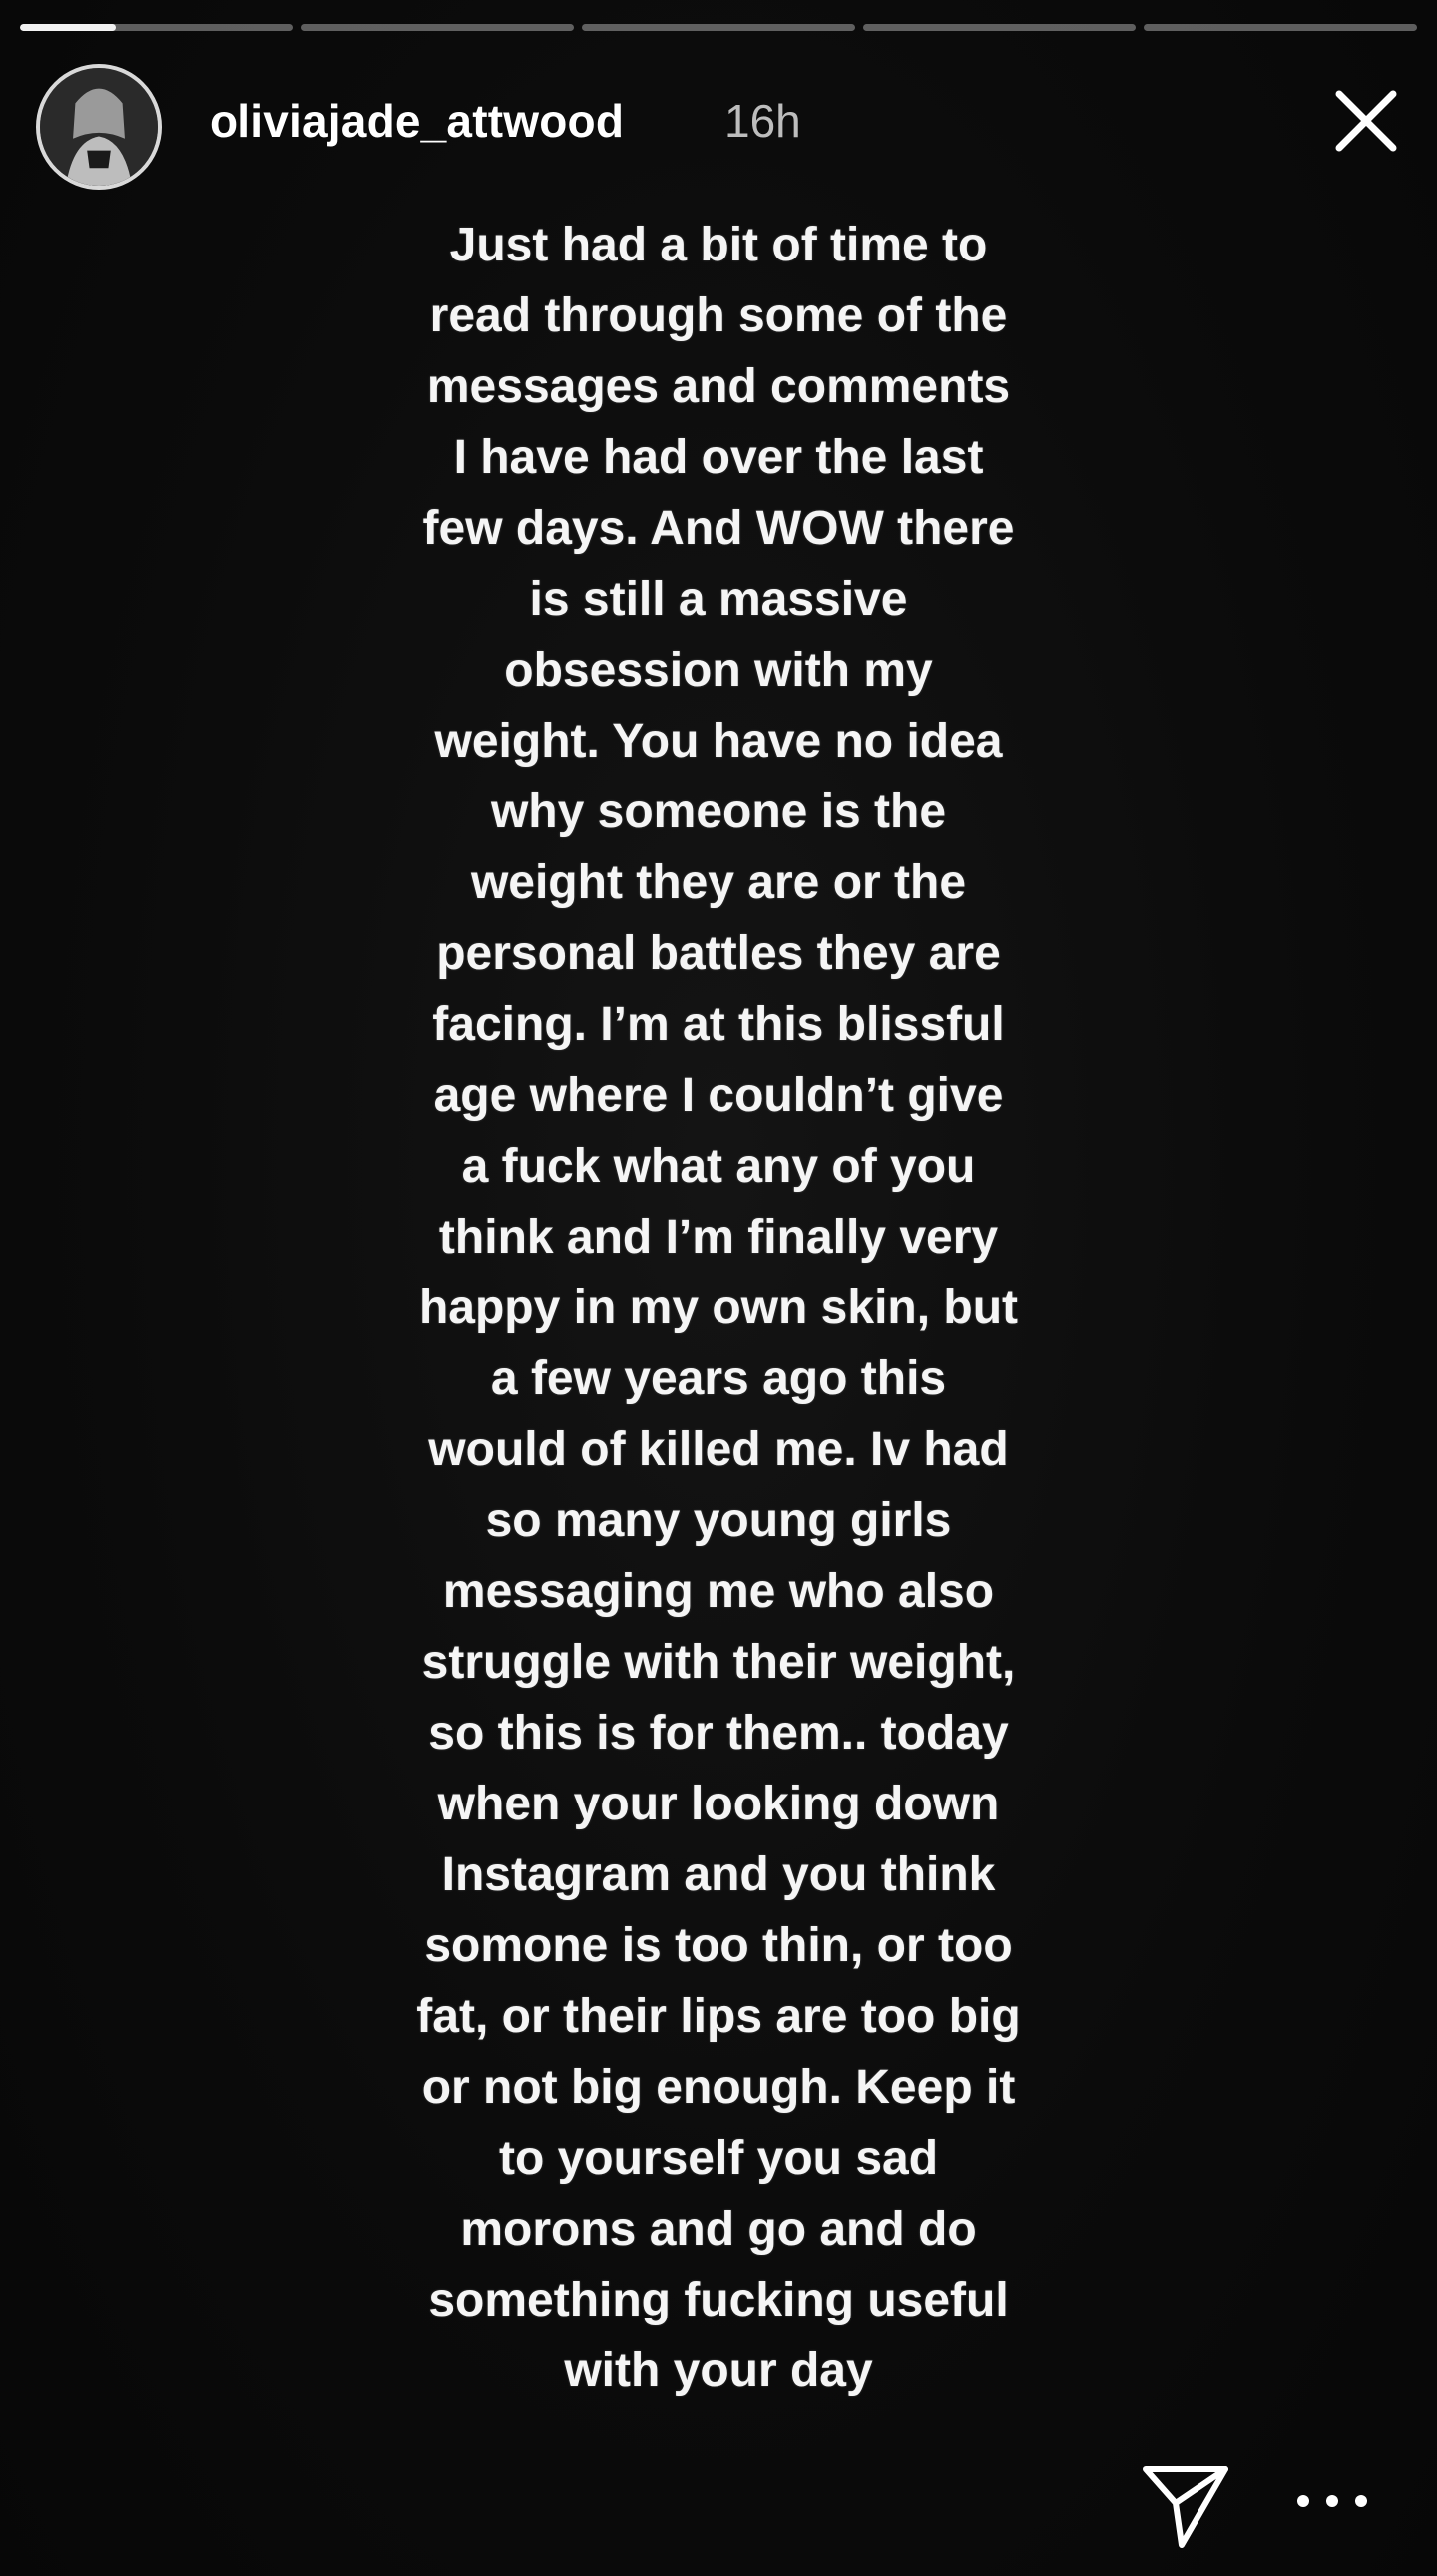 The width and height of the screenshot is (1437, 2576). I want to click on story-text-line: messages and comments, so click(718, 387).